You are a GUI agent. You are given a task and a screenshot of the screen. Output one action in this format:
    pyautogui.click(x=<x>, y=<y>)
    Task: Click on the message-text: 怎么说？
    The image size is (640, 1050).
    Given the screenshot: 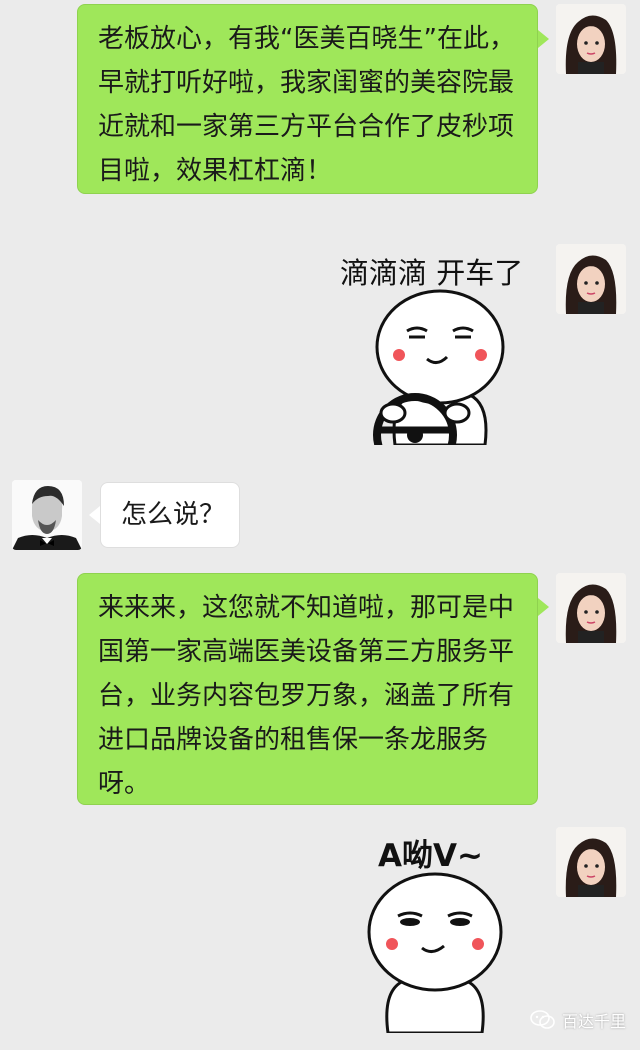 What is the action you would take?
    pyautogui.click(x=173, y=515)
    